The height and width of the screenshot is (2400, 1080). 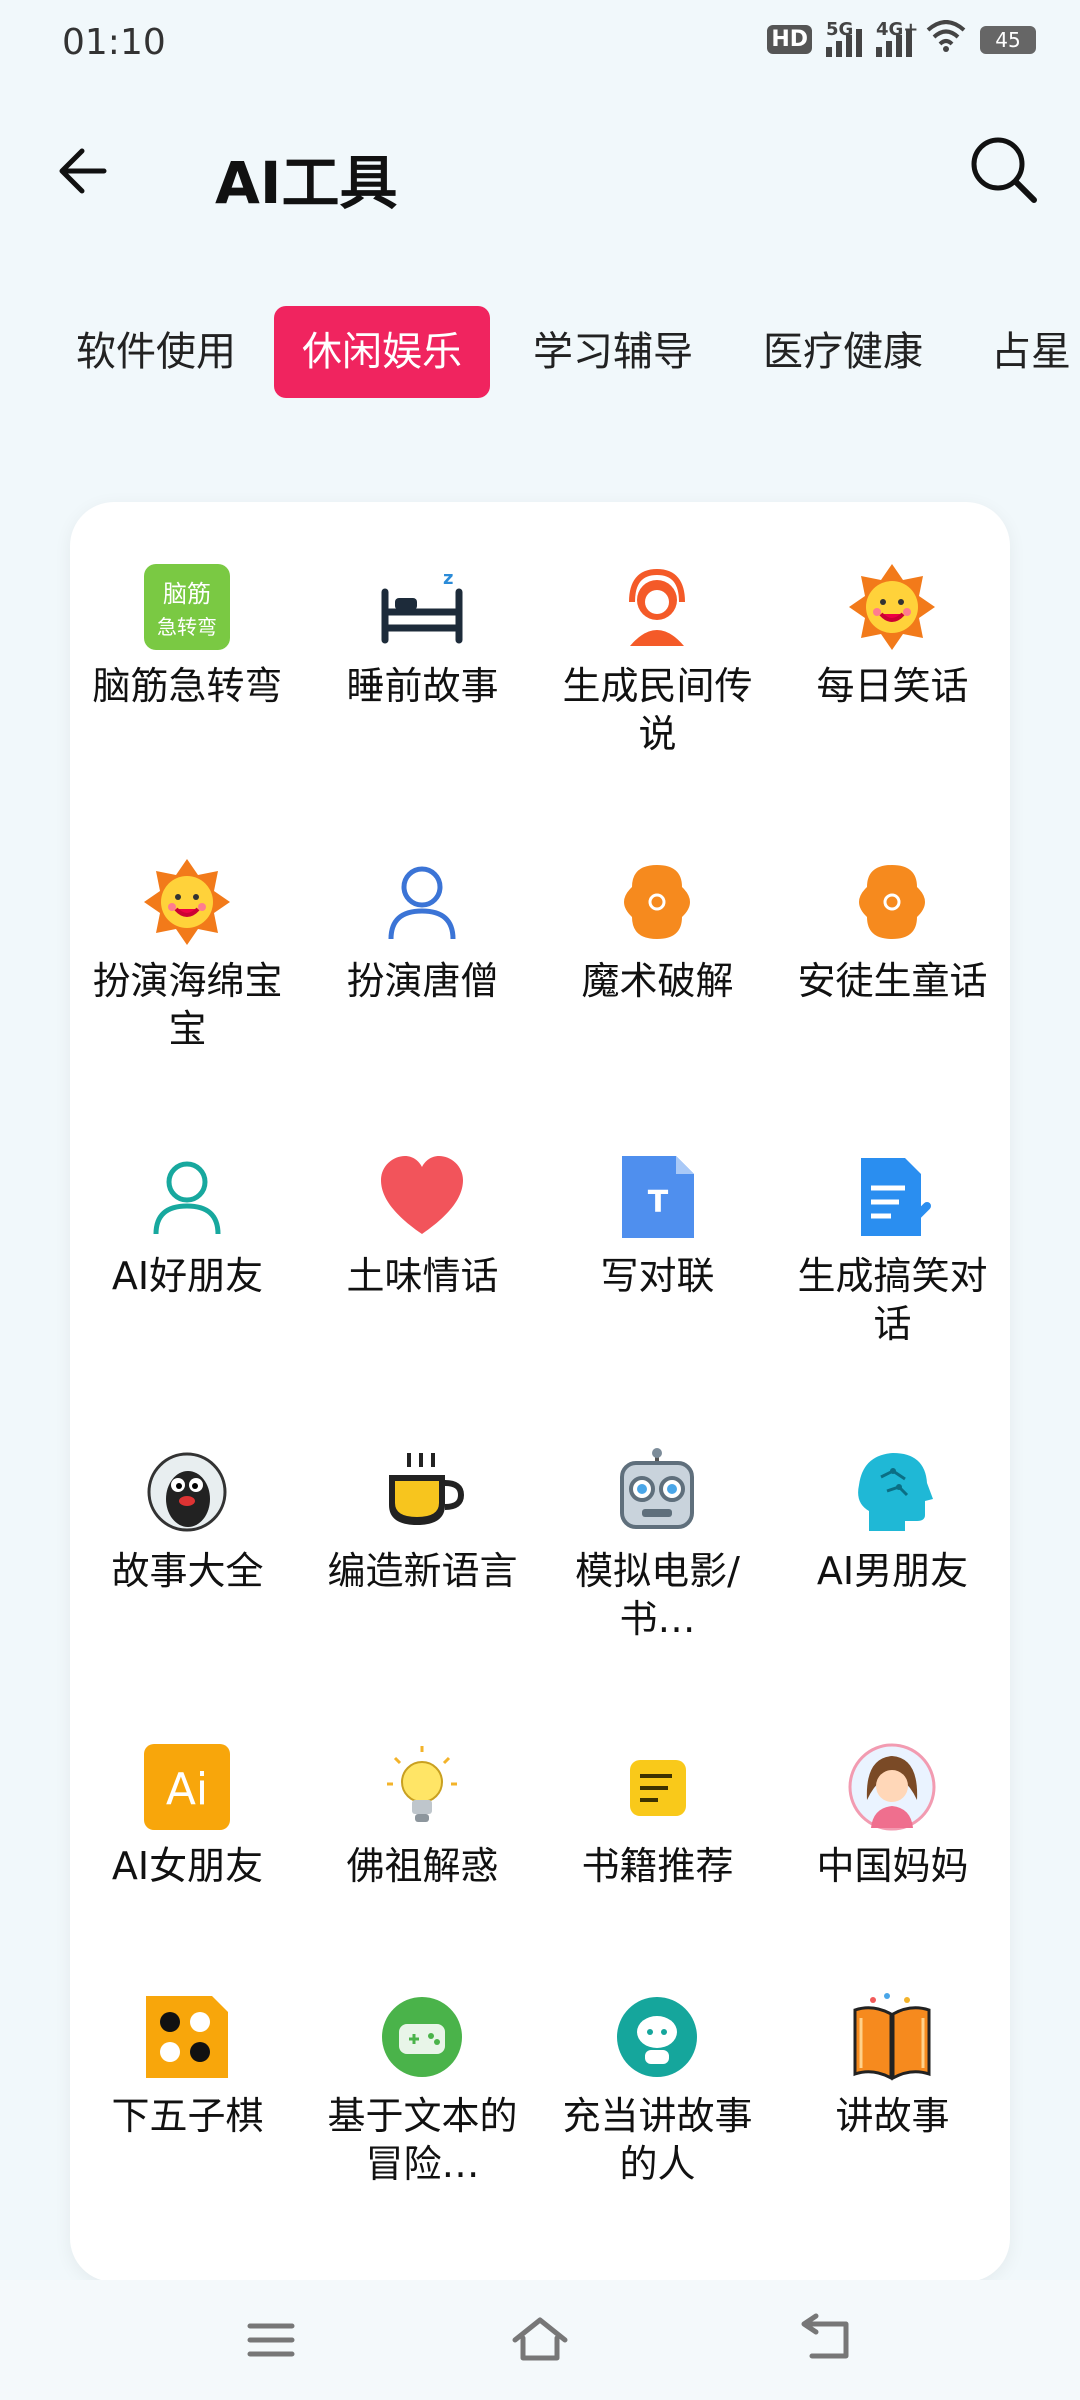 What do you see at coordinates (422, 686) in the screenshot?
I see `tool-label: 睡前故事` at bounding box center [422, 686].